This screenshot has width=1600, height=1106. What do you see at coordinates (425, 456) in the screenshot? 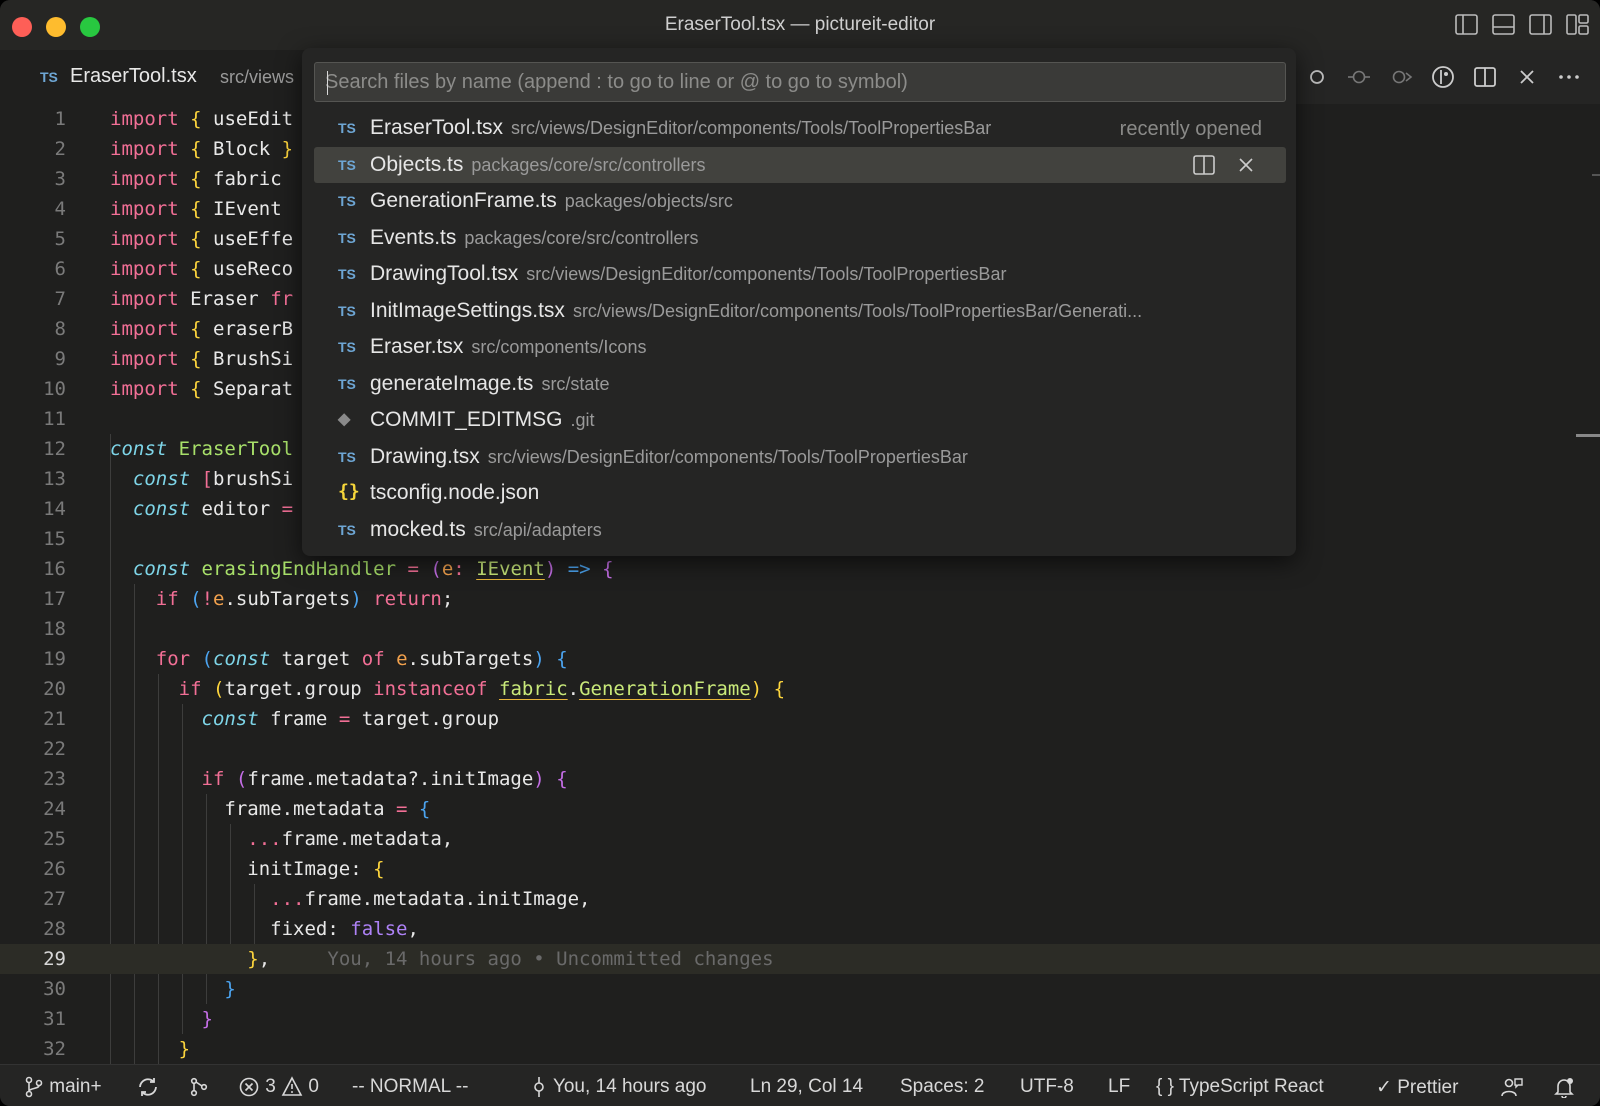
I see `file-name: Drawing.tsx` at bounding box center [425, 456].